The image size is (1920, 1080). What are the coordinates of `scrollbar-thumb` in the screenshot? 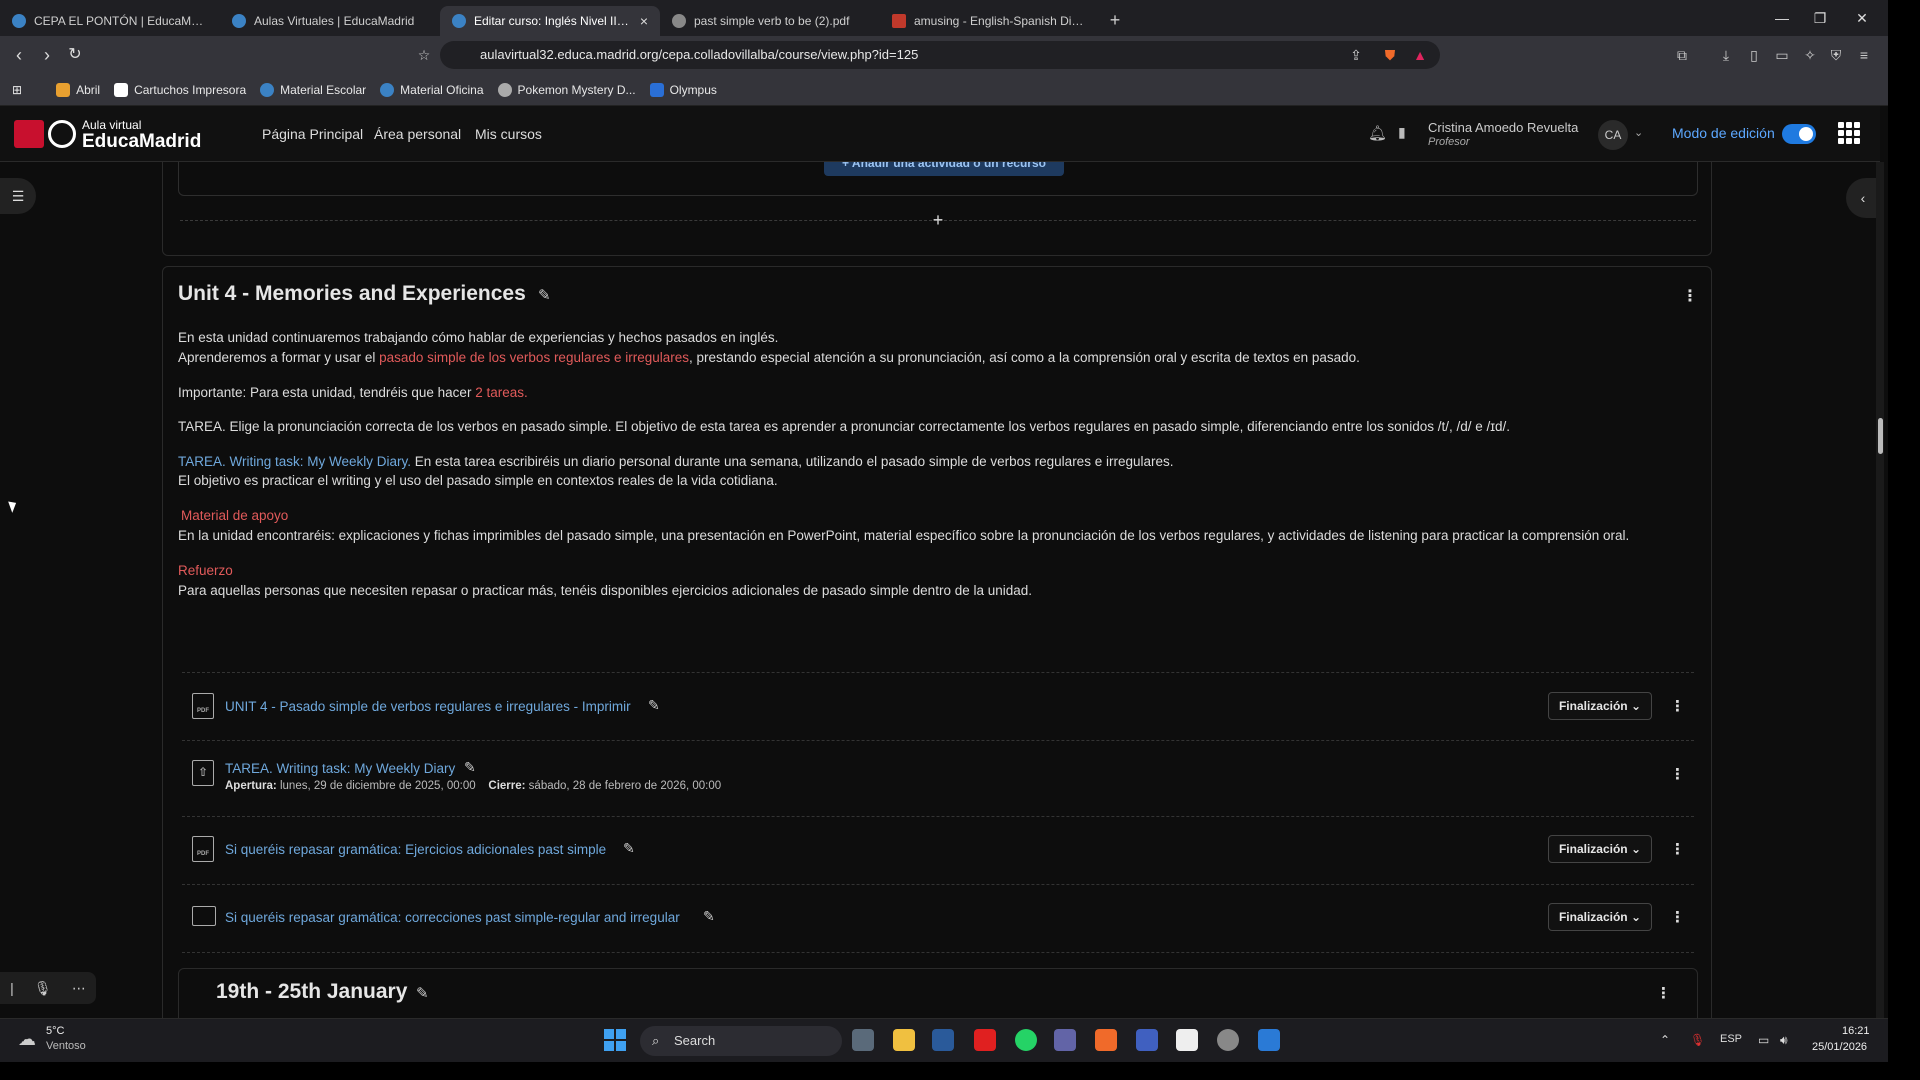 It's located at (1880, 436).